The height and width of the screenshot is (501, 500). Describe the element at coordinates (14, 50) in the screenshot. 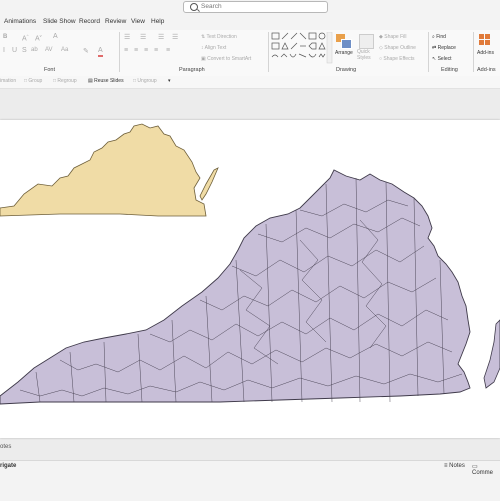

I see `underline-icon: U` at that location.